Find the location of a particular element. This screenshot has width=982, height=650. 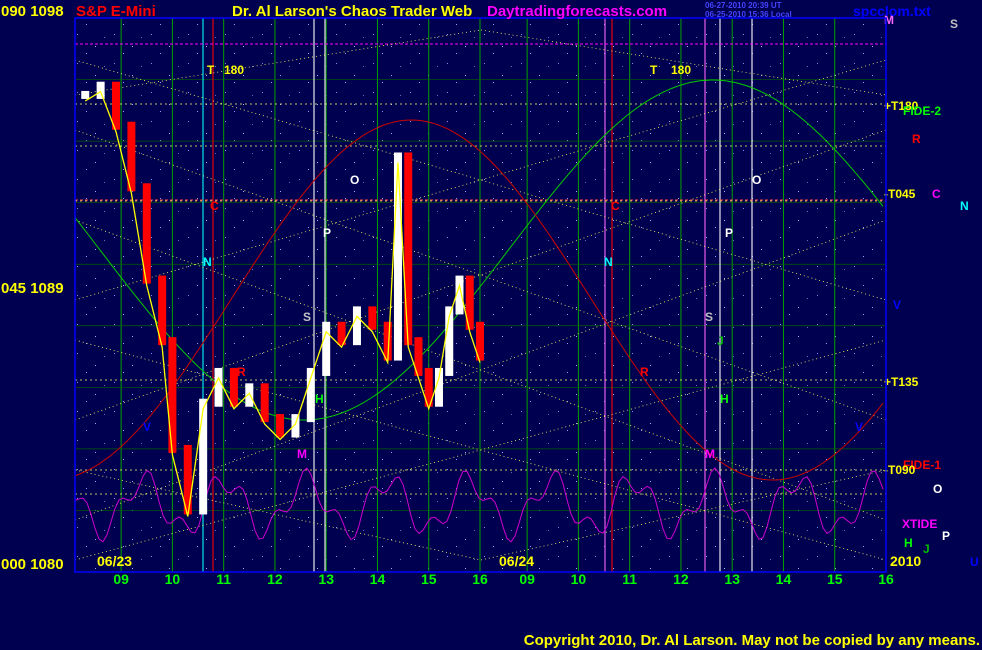

timestamp-ut: 06-27-2010 20:39 UT is located at coordinates (743, 5).